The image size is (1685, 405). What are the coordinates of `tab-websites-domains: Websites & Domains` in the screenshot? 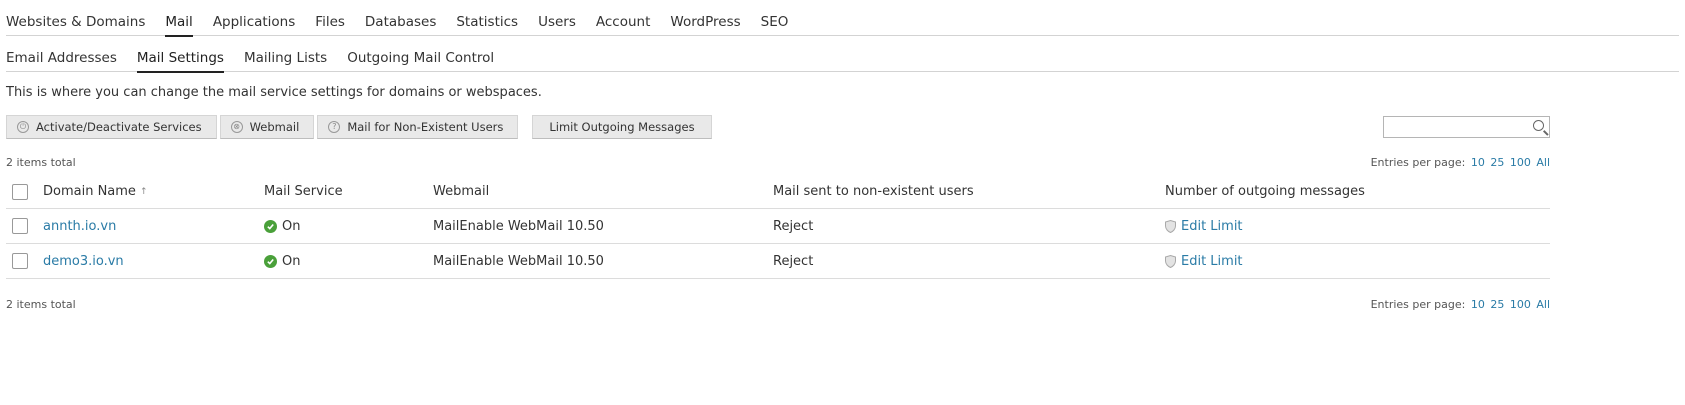 It's located at (75, 24).